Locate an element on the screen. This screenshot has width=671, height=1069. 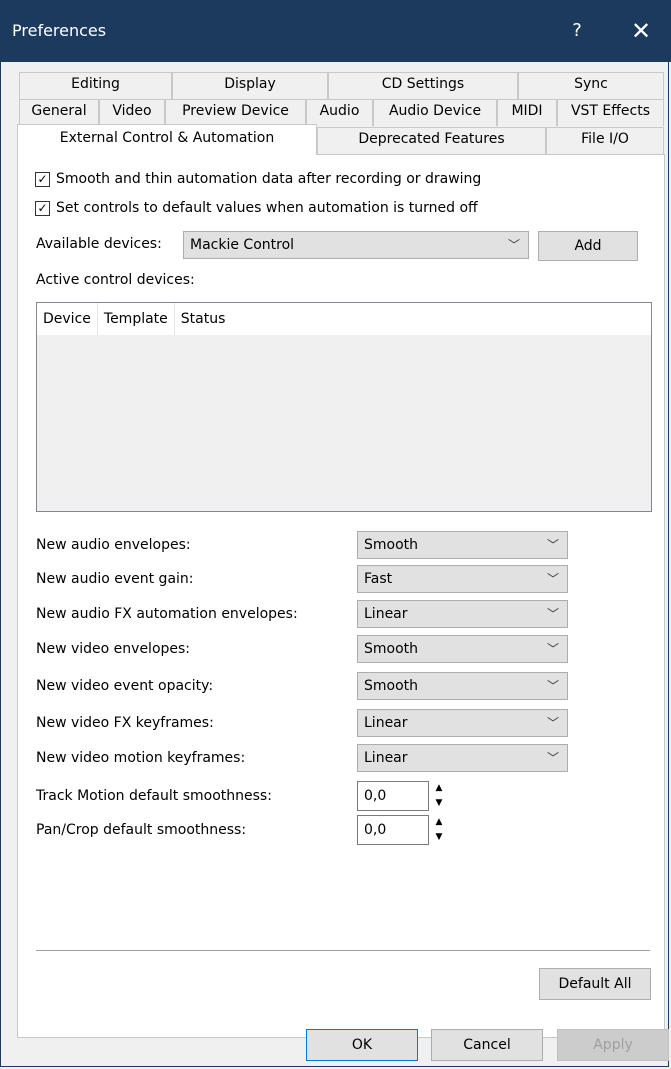
tab-deprecated-features: Deprecated Features is located at coordinates (431, 140).